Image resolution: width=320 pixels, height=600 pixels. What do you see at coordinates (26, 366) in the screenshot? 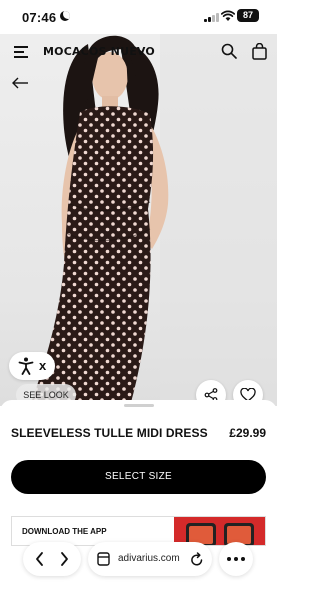
I see `accessibility-icon` at bounding box center [26, 366].